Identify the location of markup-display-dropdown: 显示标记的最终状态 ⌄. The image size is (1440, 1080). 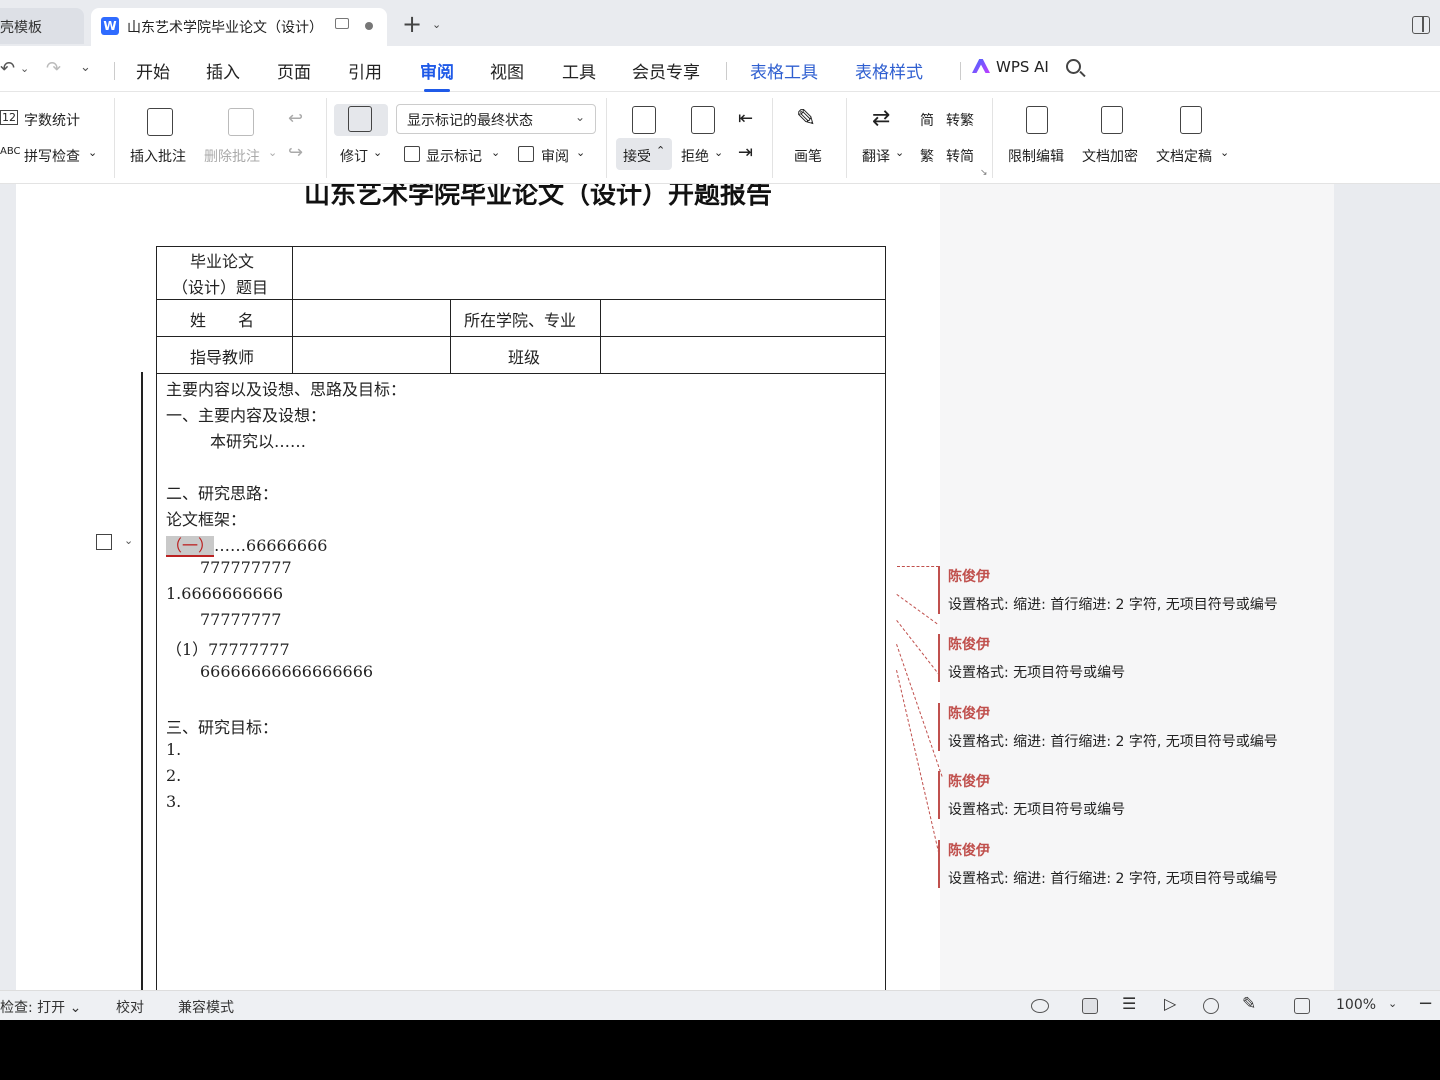
(496, 119).